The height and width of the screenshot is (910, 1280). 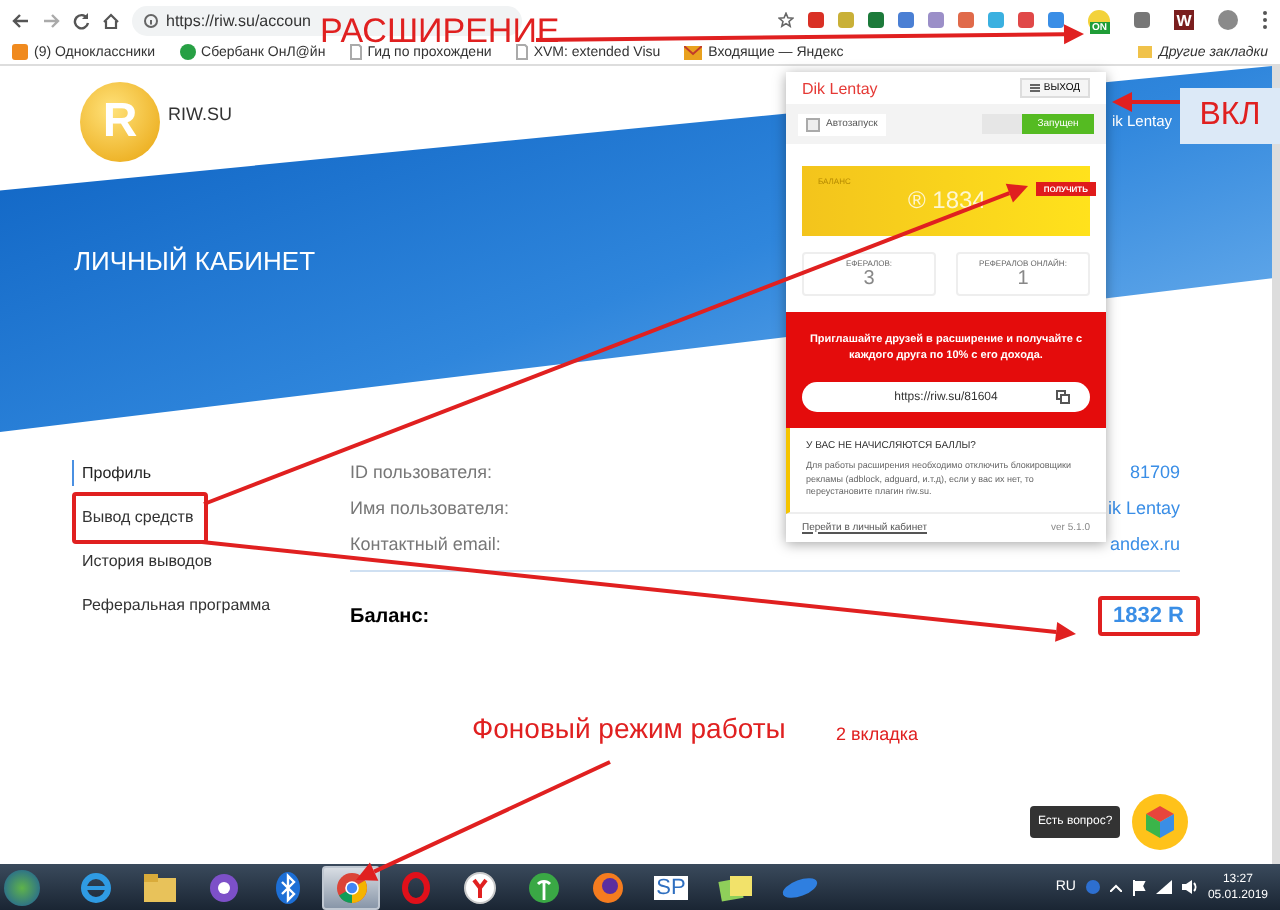 I want to click on sidebar-item: Реферальная программа, so click(x=211, y=605).